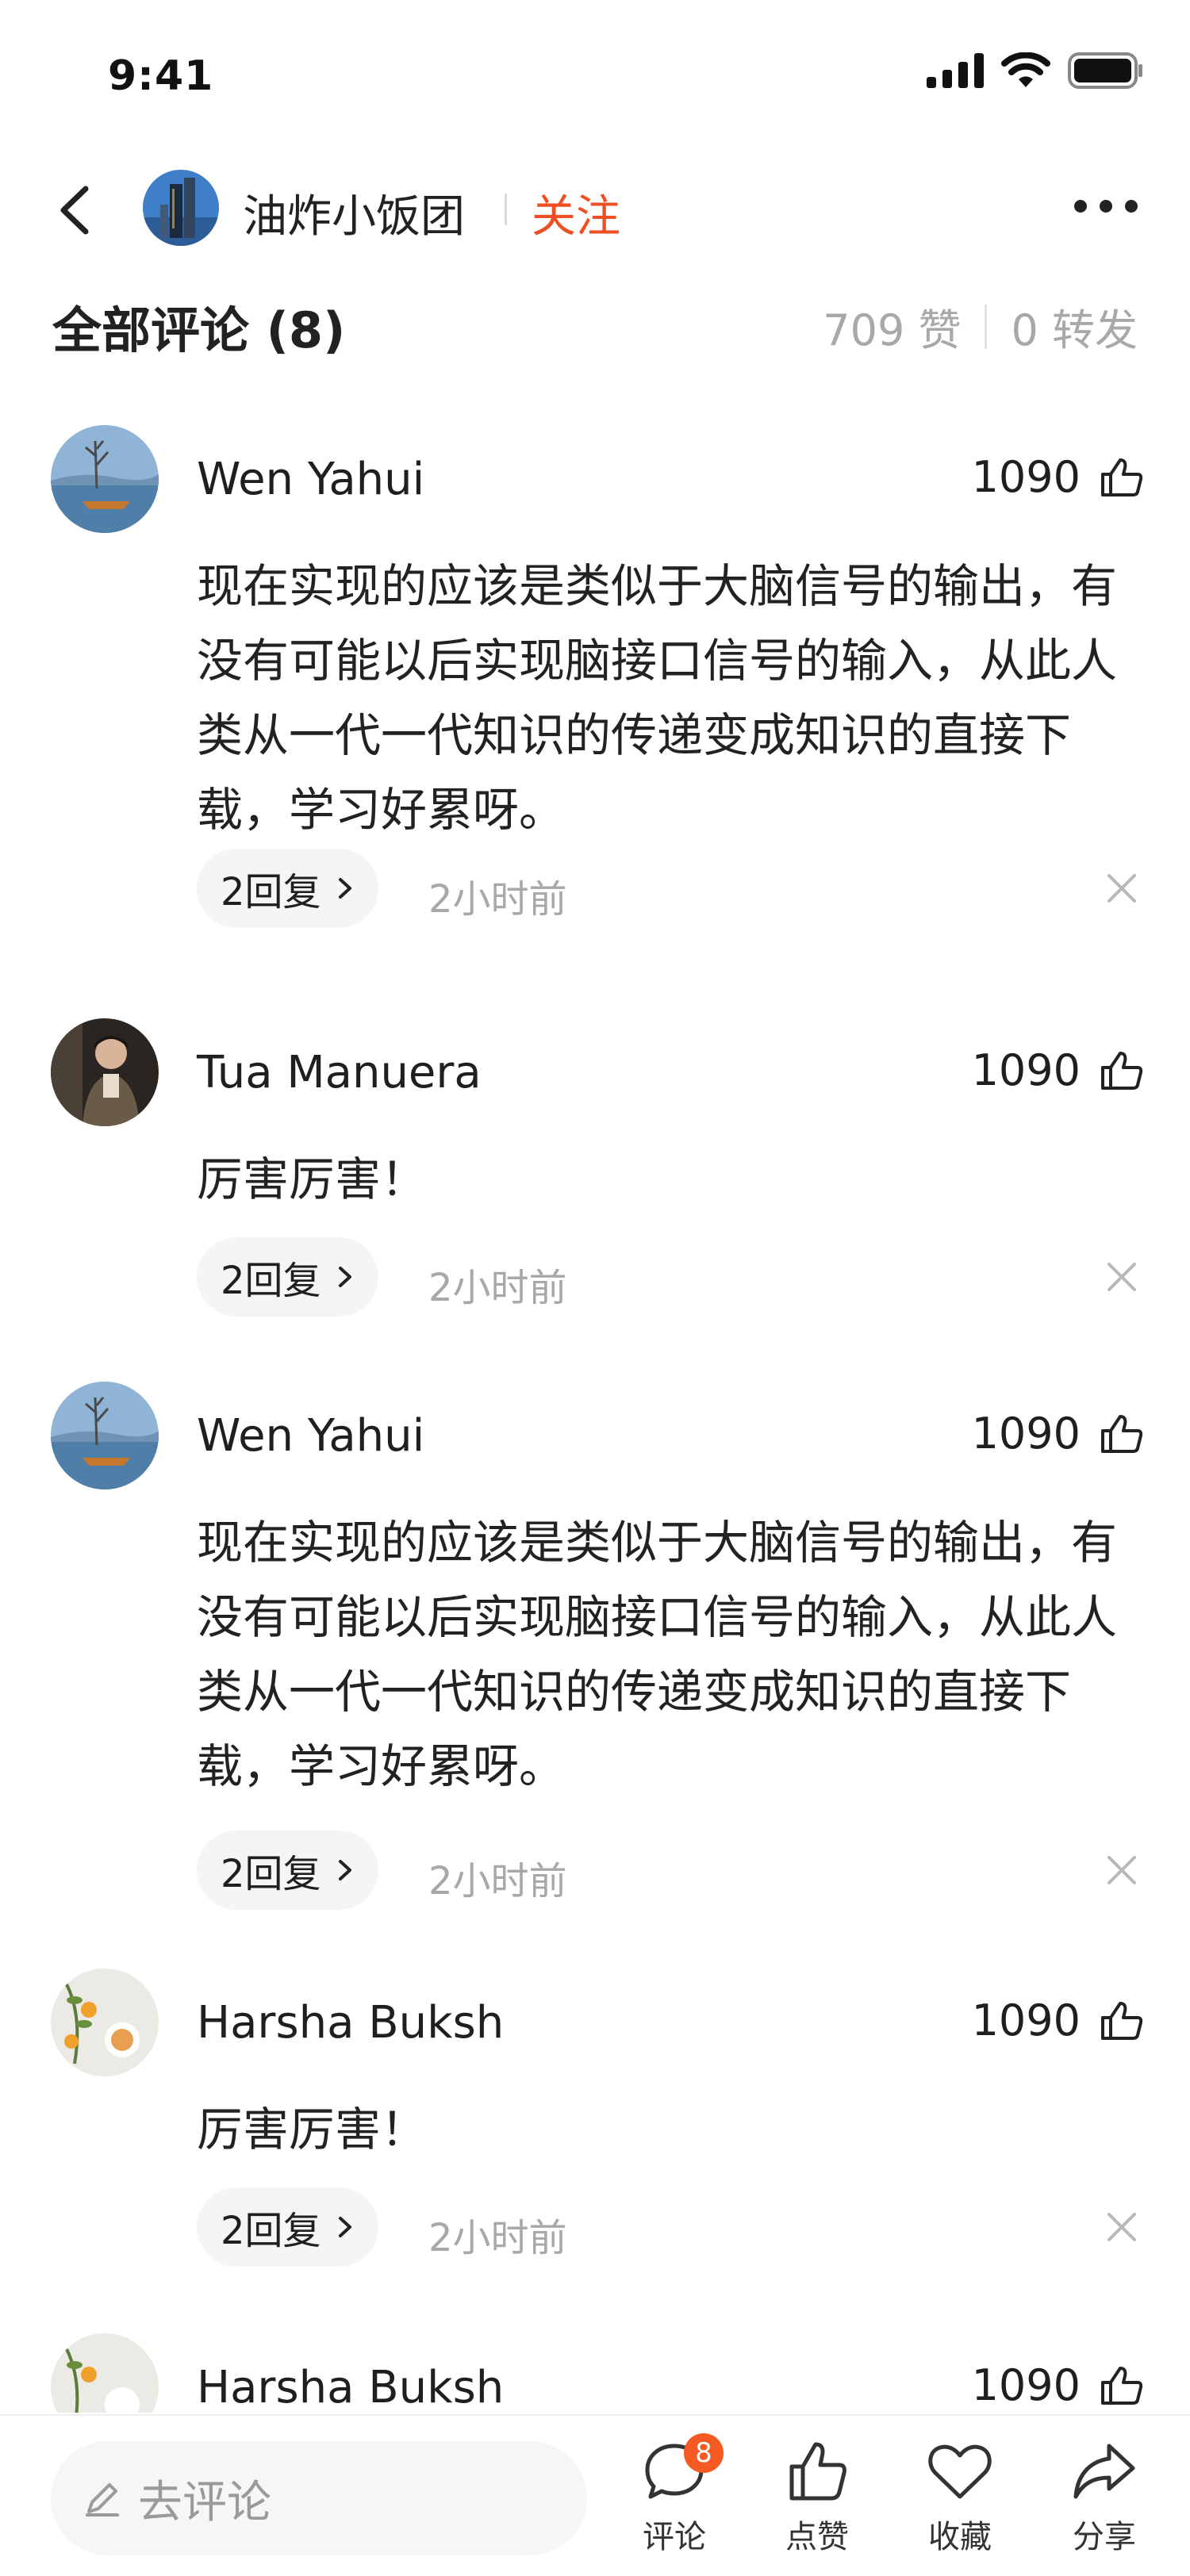  What do you see at coordinates (1104, 2537) in the screenshot?
I see `share-action-label: 分享` at bounding box center [1104, 2537].